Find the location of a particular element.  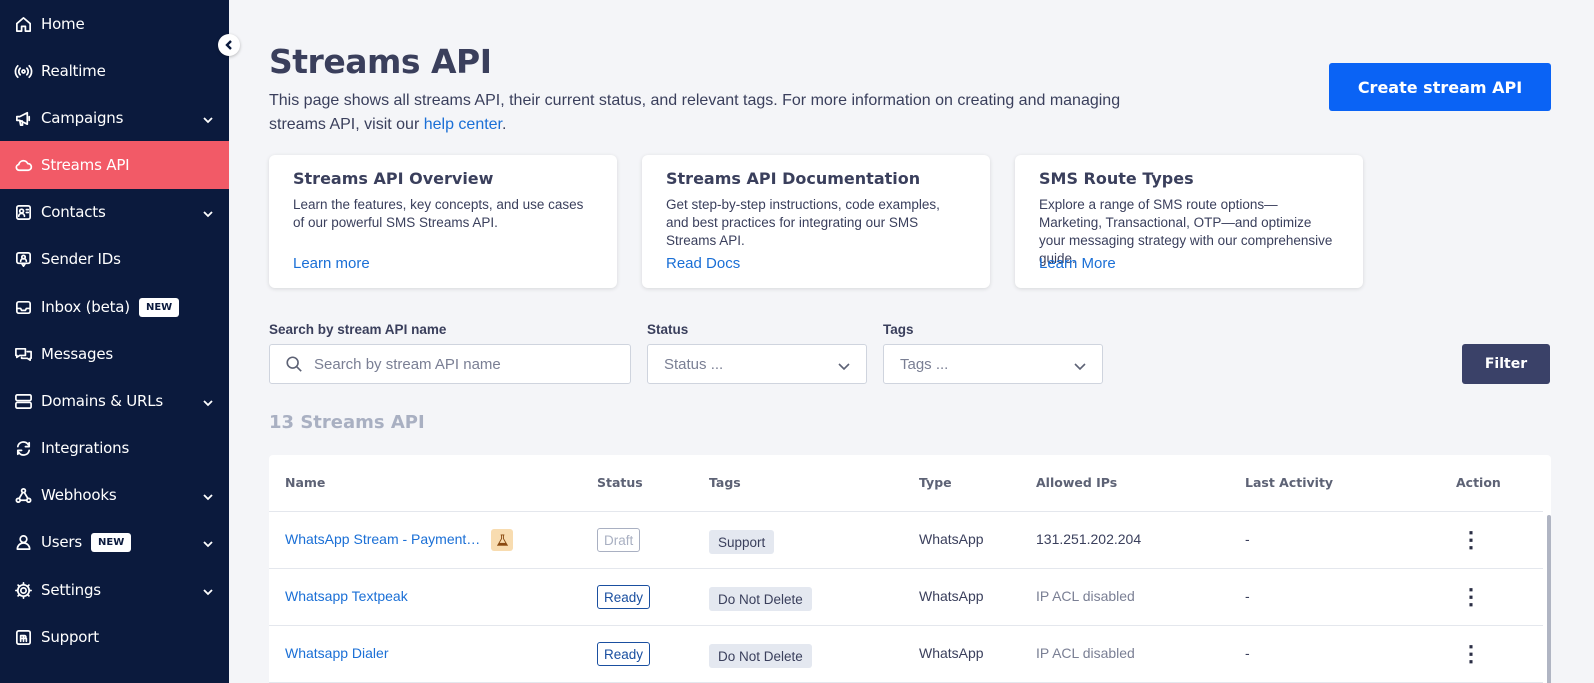

search-field is located at coordinates (450, 364).